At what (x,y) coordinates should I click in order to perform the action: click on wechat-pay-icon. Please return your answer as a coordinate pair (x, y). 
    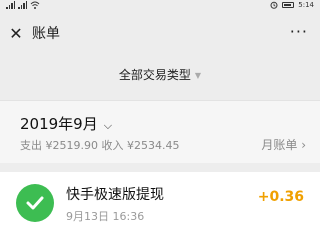
    Looking at the image, I should click on (35, 203).